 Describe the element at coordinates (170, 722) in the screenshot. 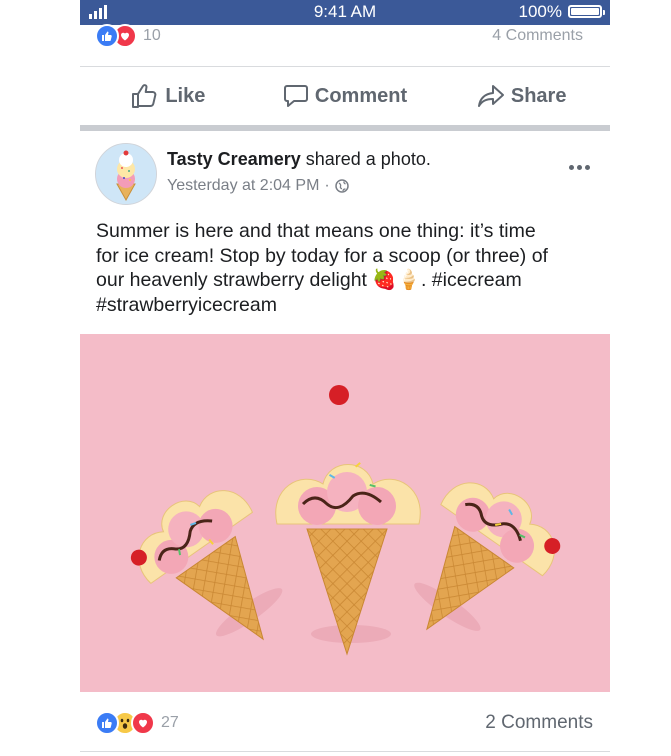

I see `post-reaction-count: 27` at that location.